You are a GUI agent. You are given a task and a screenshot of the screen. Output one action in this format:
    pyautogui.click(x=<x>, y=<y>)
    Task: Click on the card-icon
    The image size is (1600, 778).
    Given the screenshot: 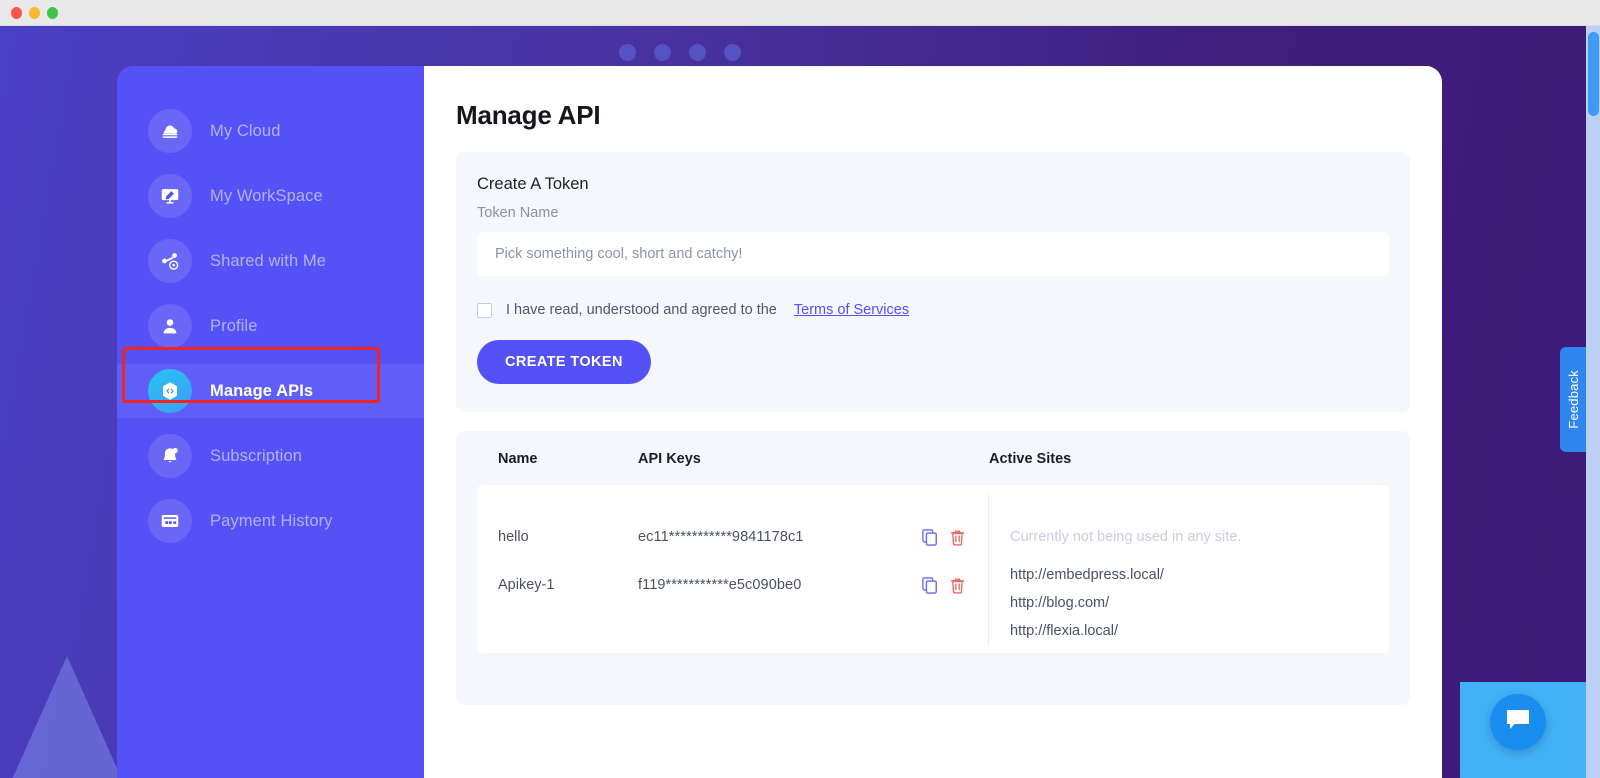 What is the action you would take?
    pyautogui.click(x=170, y=521)
    